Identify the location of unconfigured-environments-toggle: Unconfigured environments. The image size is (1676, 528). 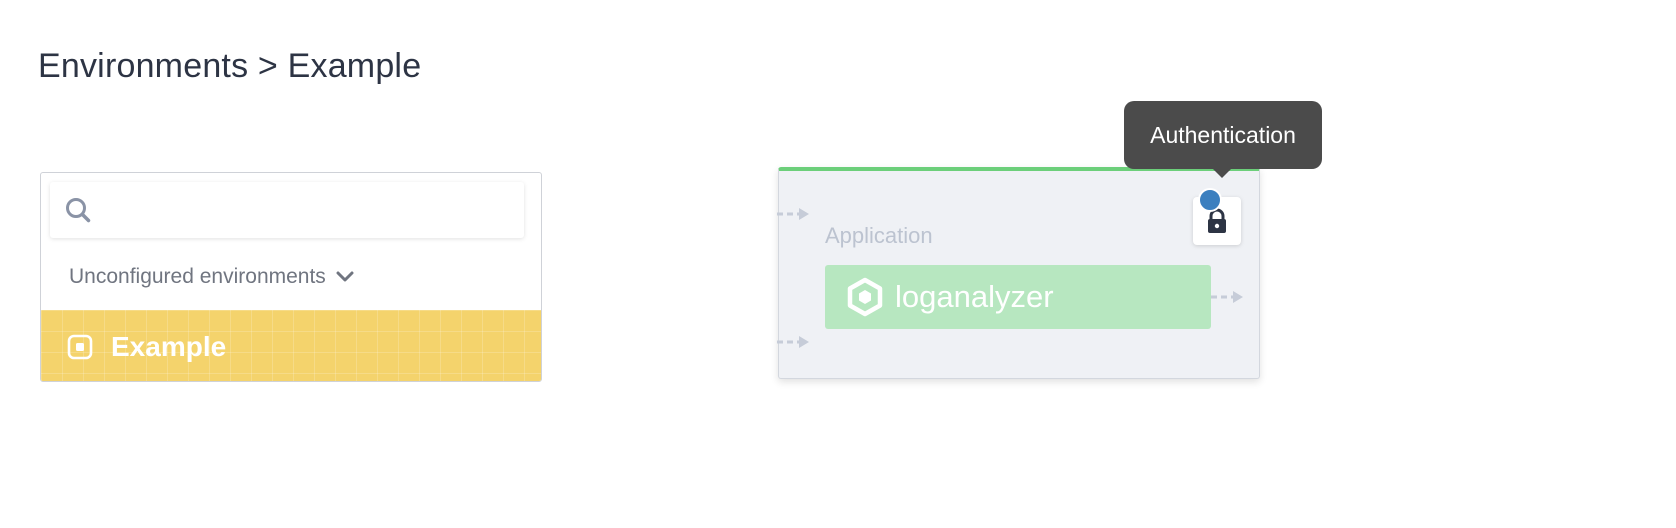
(211, 277).